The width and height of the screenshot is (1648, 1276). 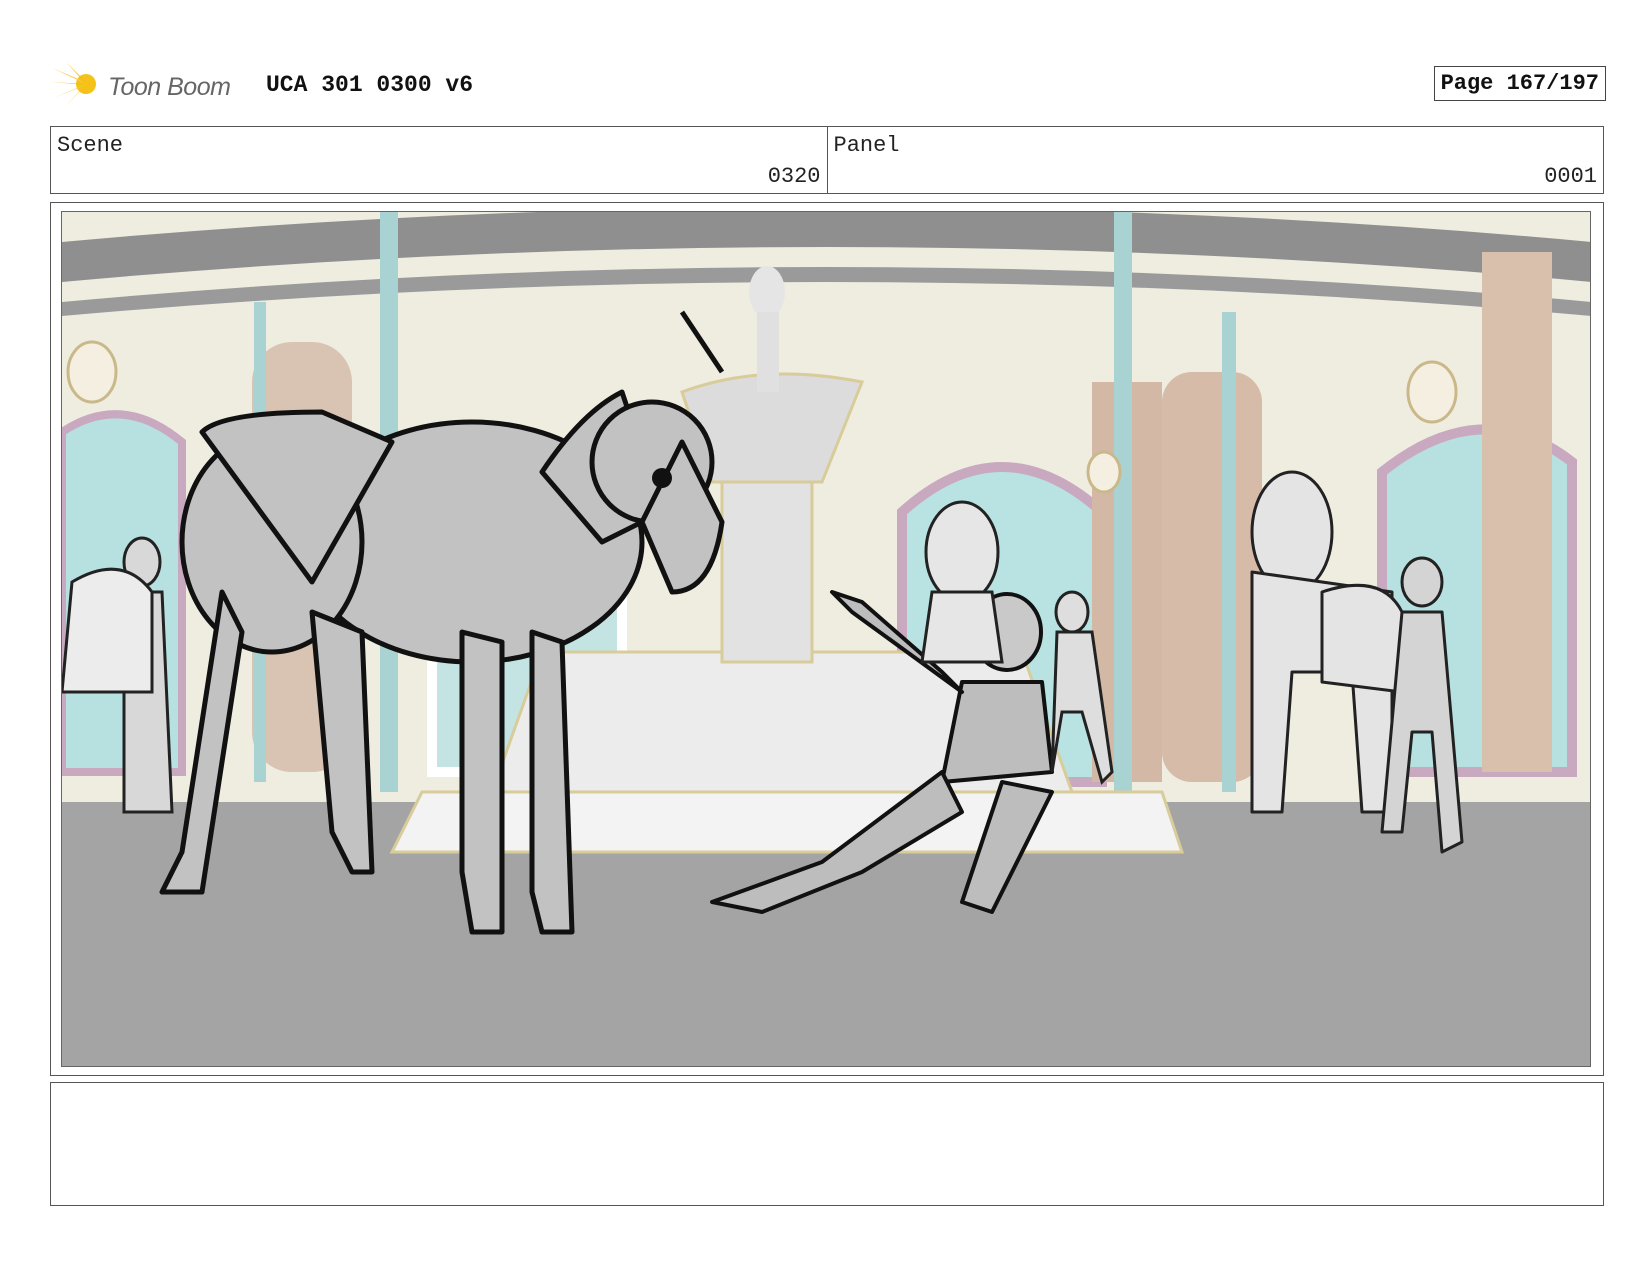 I want to click on panel-label: Panel, so click(x=866, y=145).